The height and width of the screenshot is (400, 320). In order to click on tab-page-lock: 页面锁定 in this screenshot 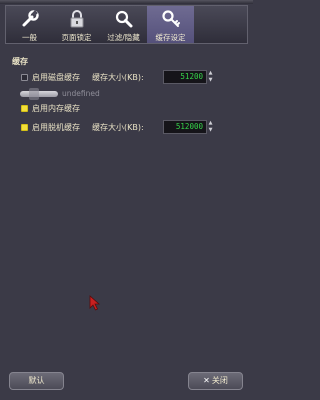, I will do `click(76, 24)`.